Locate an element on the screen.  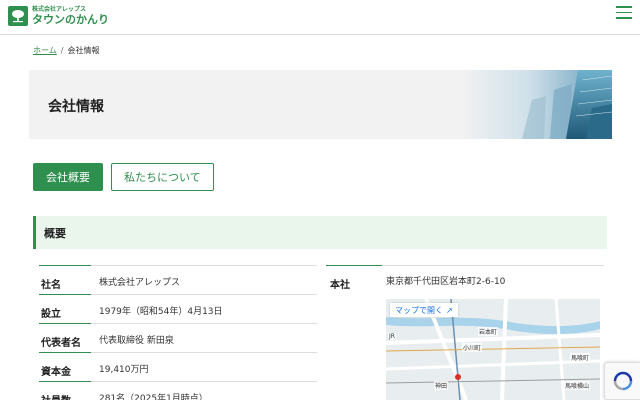
map-label: JR is located at coordinates (392, 336).